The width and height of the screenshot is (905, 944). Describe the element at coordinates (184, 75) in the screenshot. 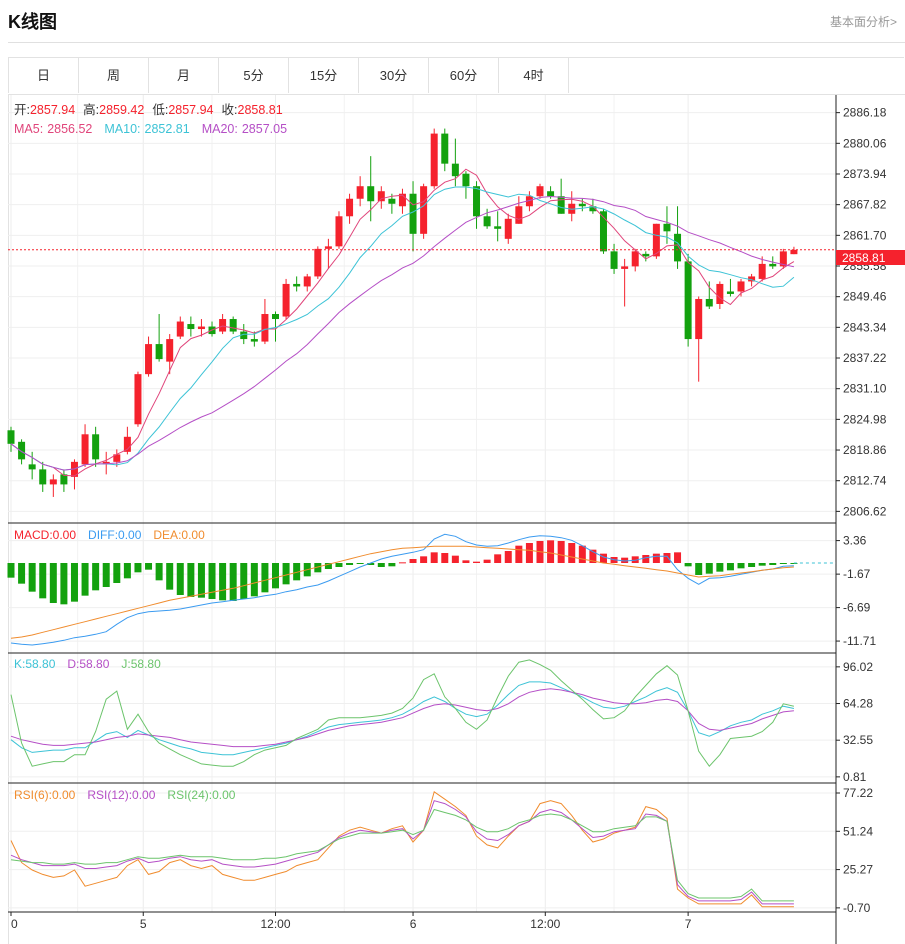

I see `tab-month: 月` at that location.